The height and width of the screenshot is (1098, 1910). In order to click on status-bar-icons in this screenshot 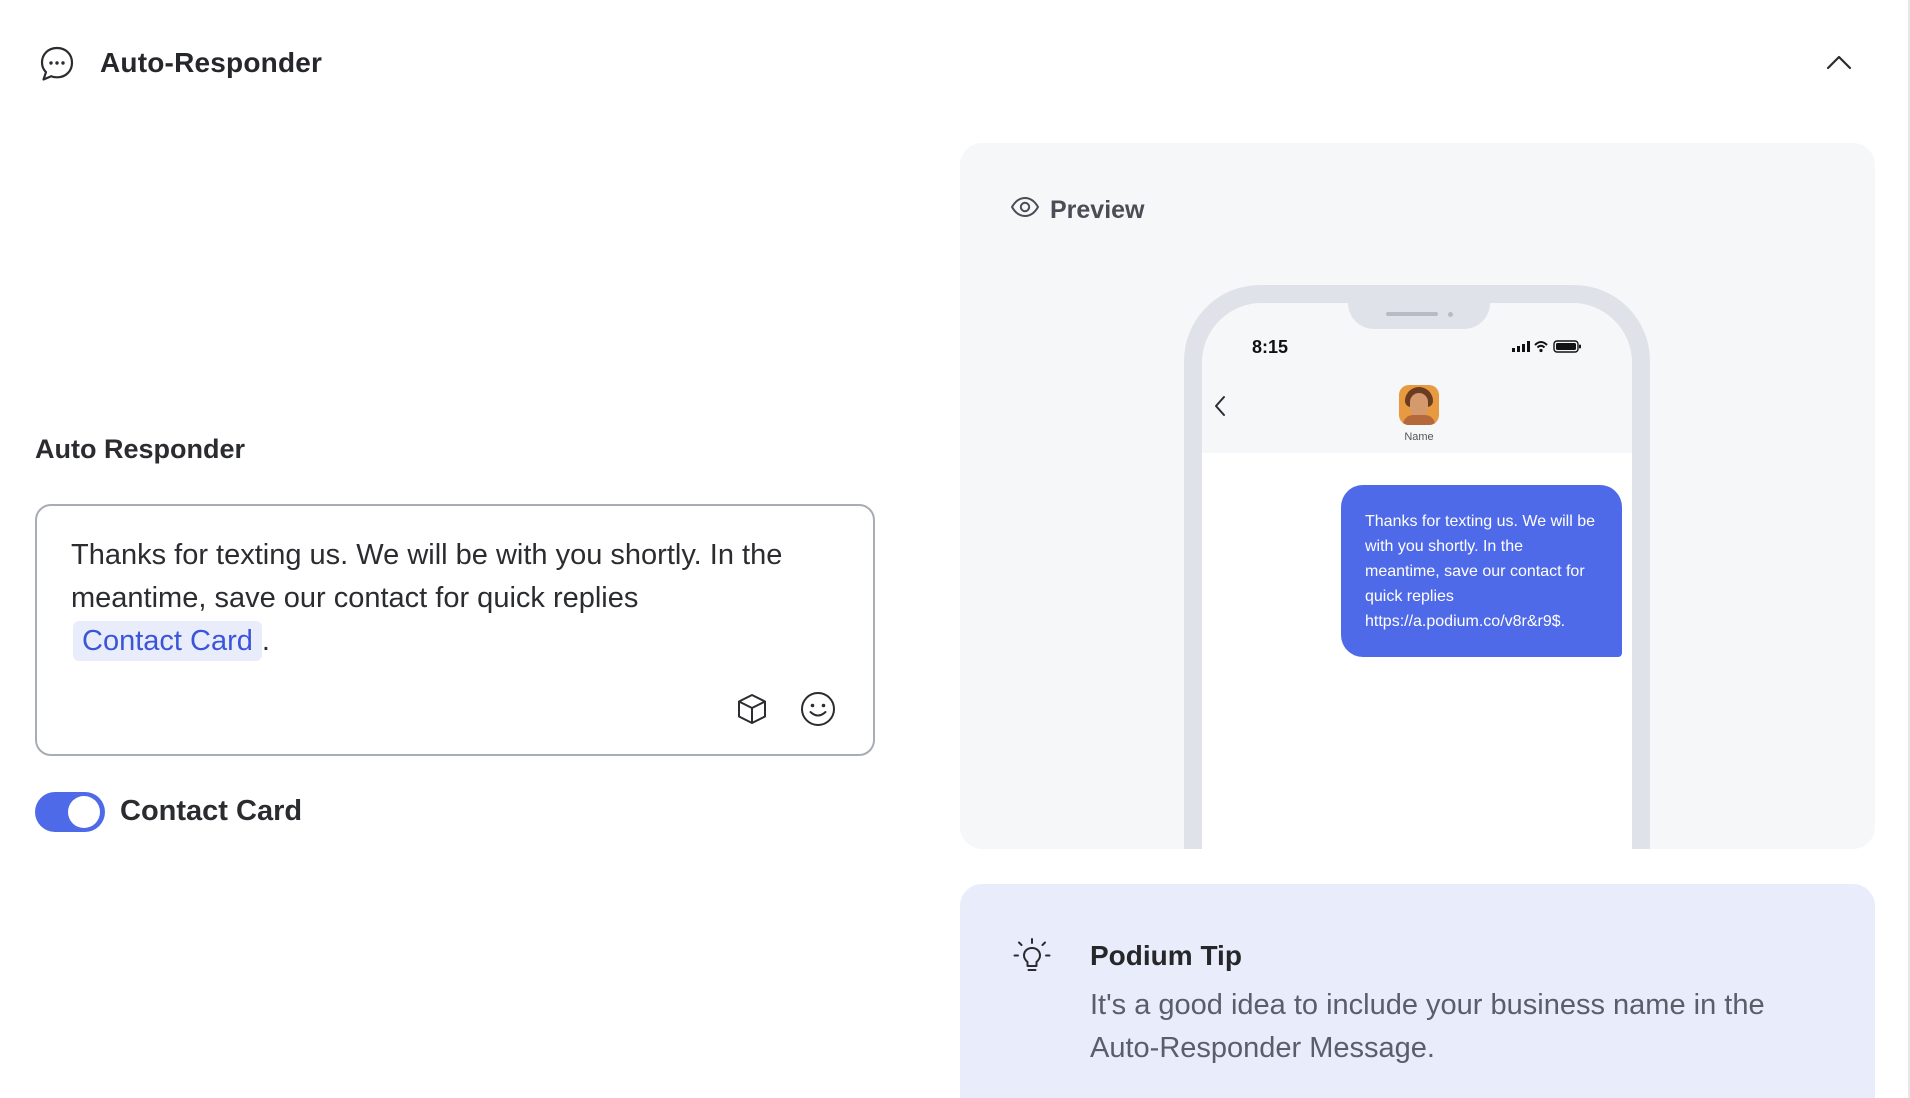, I will do `click(1546, 346)`.